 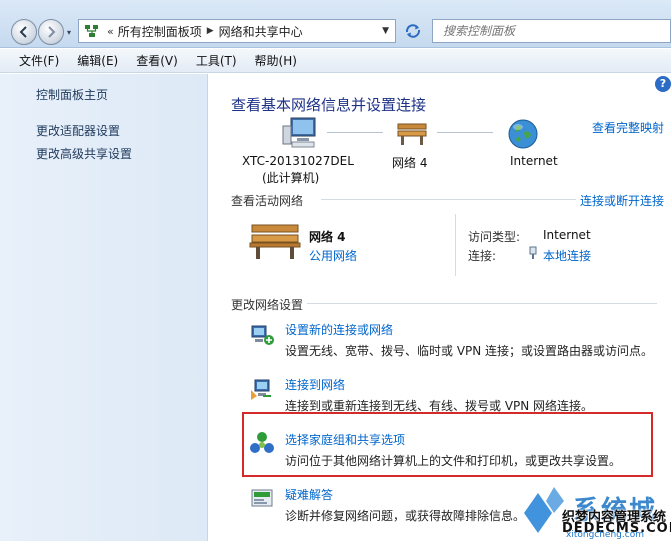 What do you see at coordinates (329, 105) in the screenshot?
I see `page-title: 查看基本网络信息并设置连接` at bounding box center [329, 105].